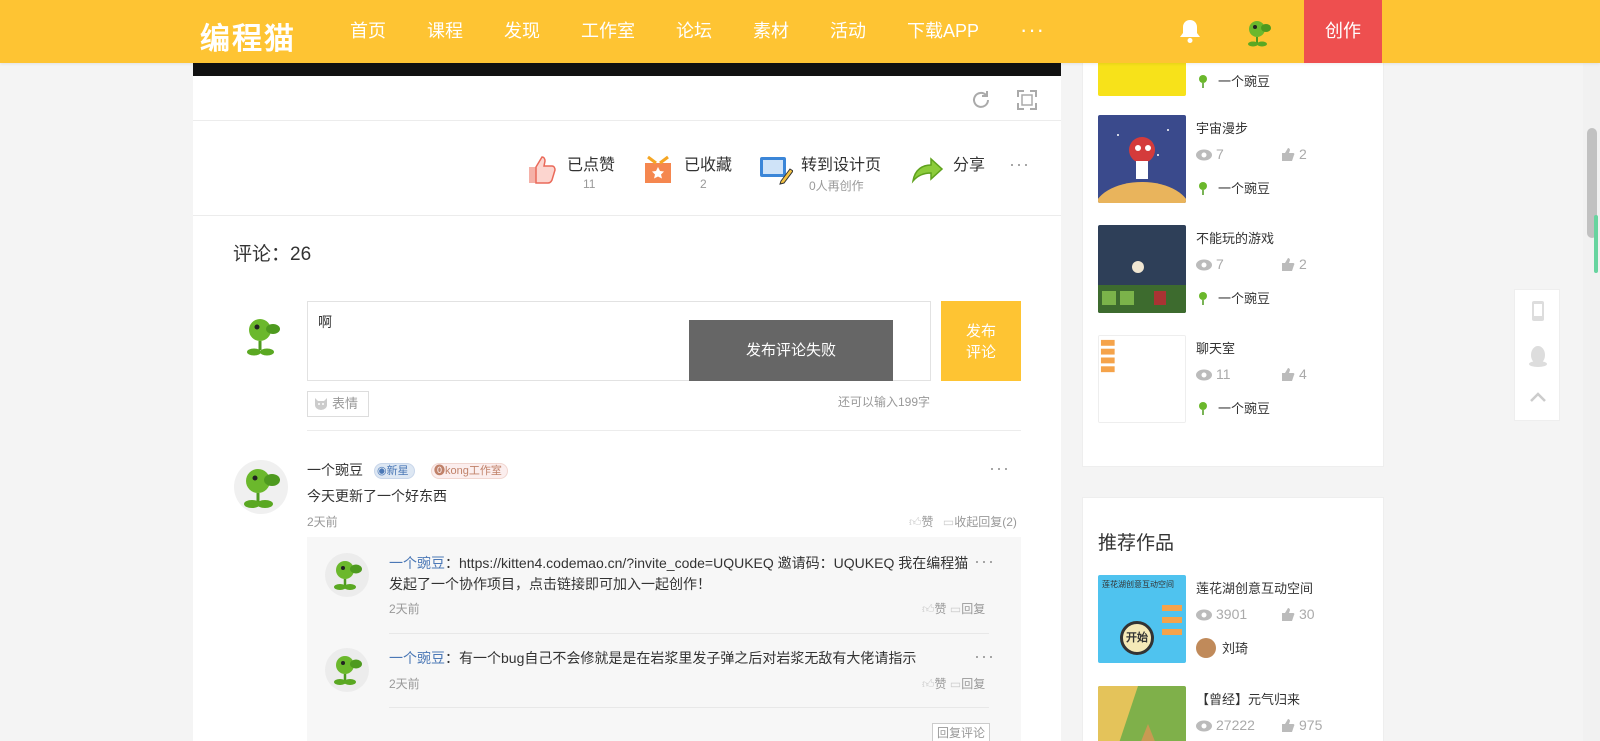 The height and width of the screenshot is (741, 1600). I want to click on like-count: 4, so click(1294, 374).